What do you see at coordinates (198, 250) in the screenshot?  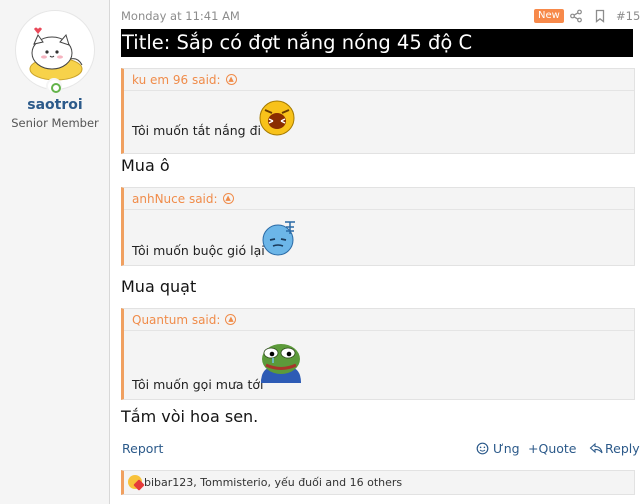 I see `quote-text: Tôi muốn buộc gió lại` at bounding box center [198, 250].